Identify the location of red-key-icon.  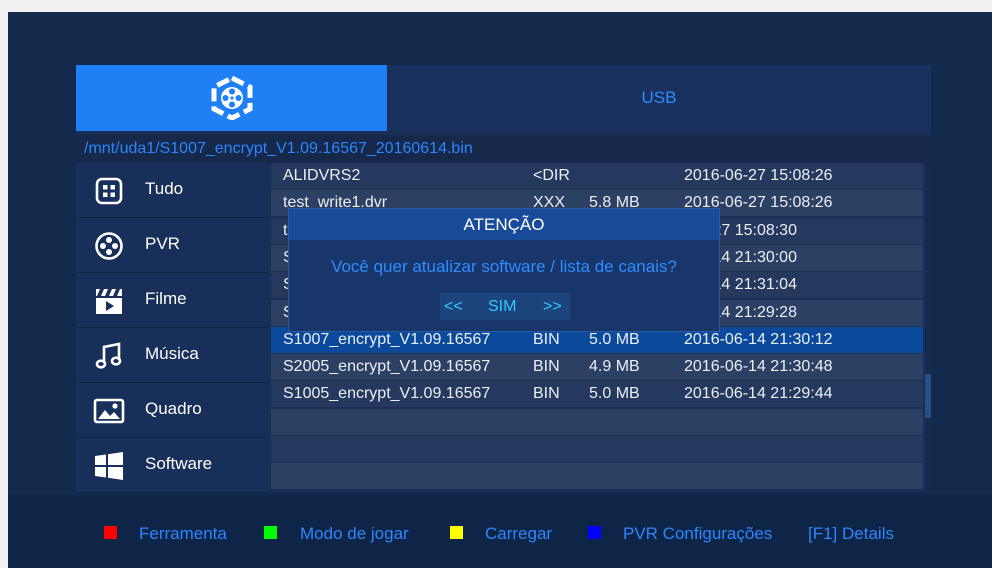
(110, 532).